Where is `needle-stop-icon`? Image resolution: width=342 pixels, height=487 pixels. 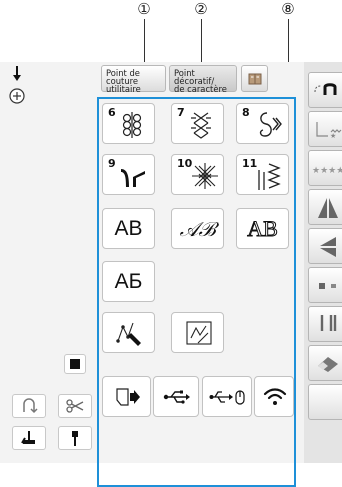
needle-stop-icon is located at coordinates (75, 438).